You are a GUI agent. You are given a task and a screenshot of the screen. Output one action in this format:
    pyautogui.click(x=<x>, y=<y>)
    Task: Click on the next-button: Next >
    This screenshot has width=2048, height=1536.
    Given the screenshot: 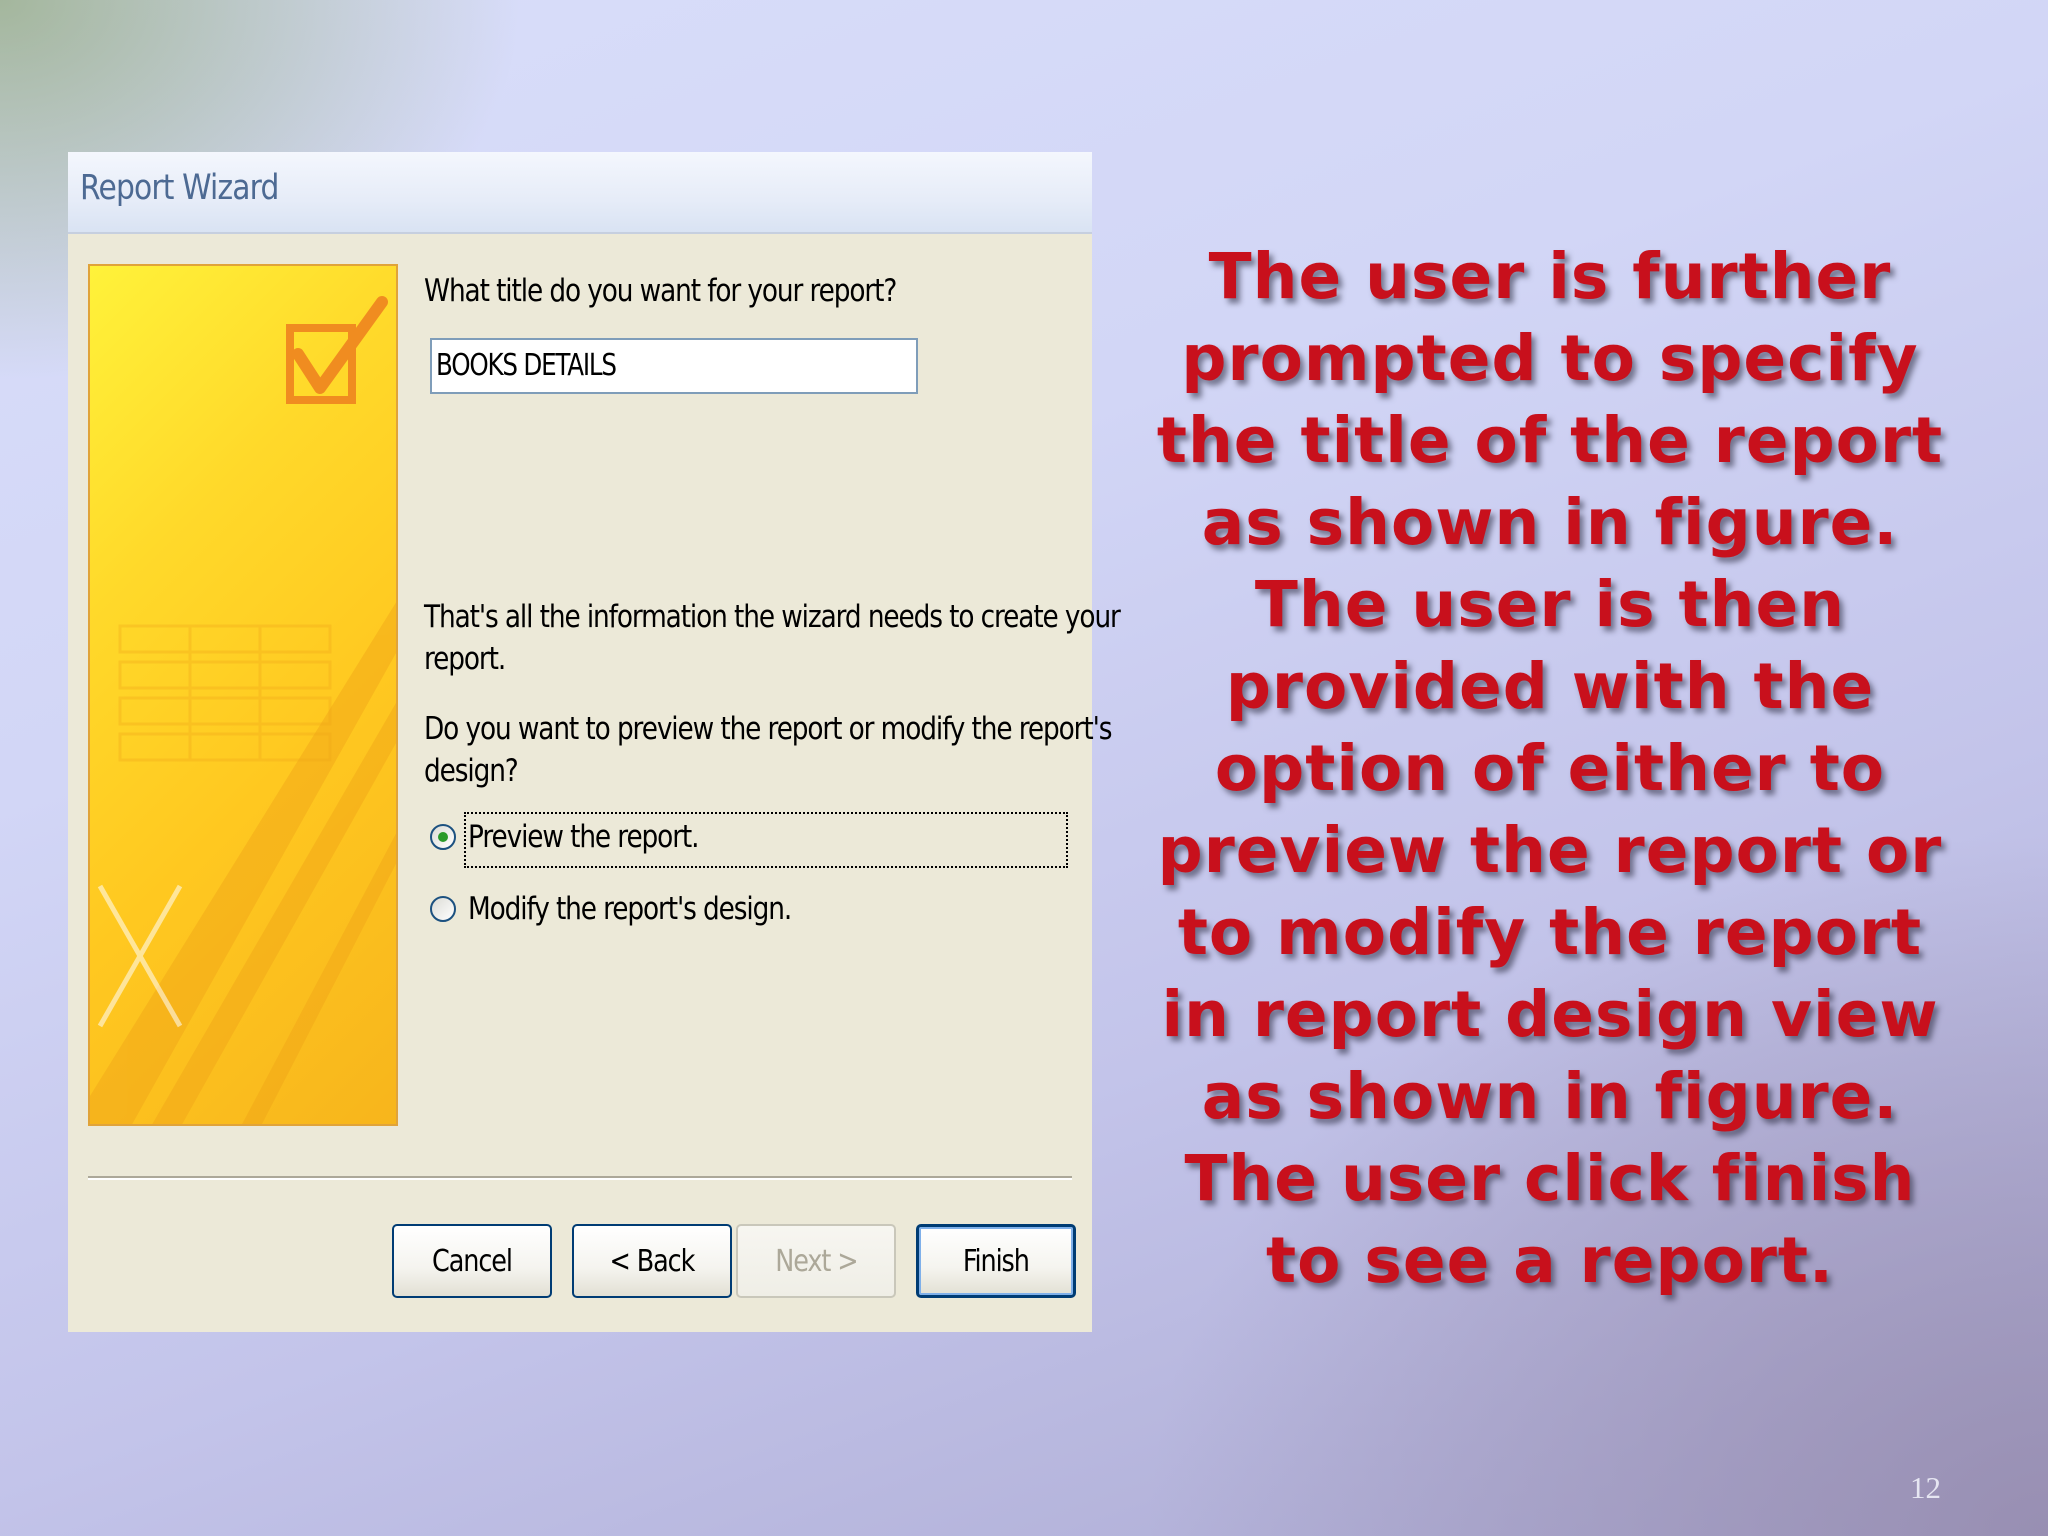 What is the action you would take?
    pyautogui.click(x=816, y=1261)
    